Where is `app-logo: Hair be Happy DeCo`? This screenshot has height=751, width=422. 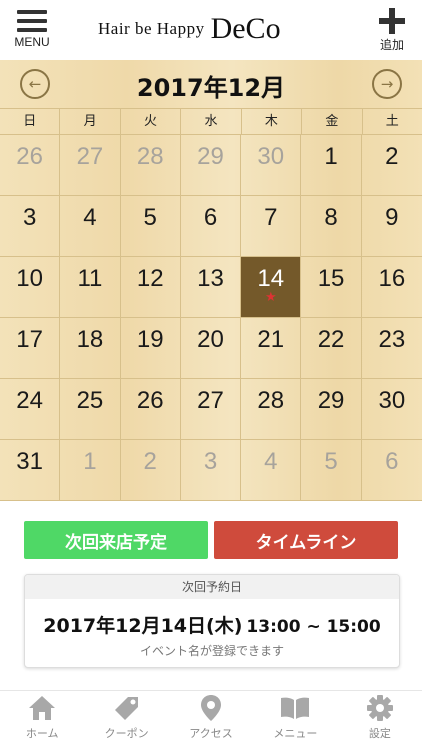 app-logo: Hair be Happy DeCo is located at coordinates (213, 32).